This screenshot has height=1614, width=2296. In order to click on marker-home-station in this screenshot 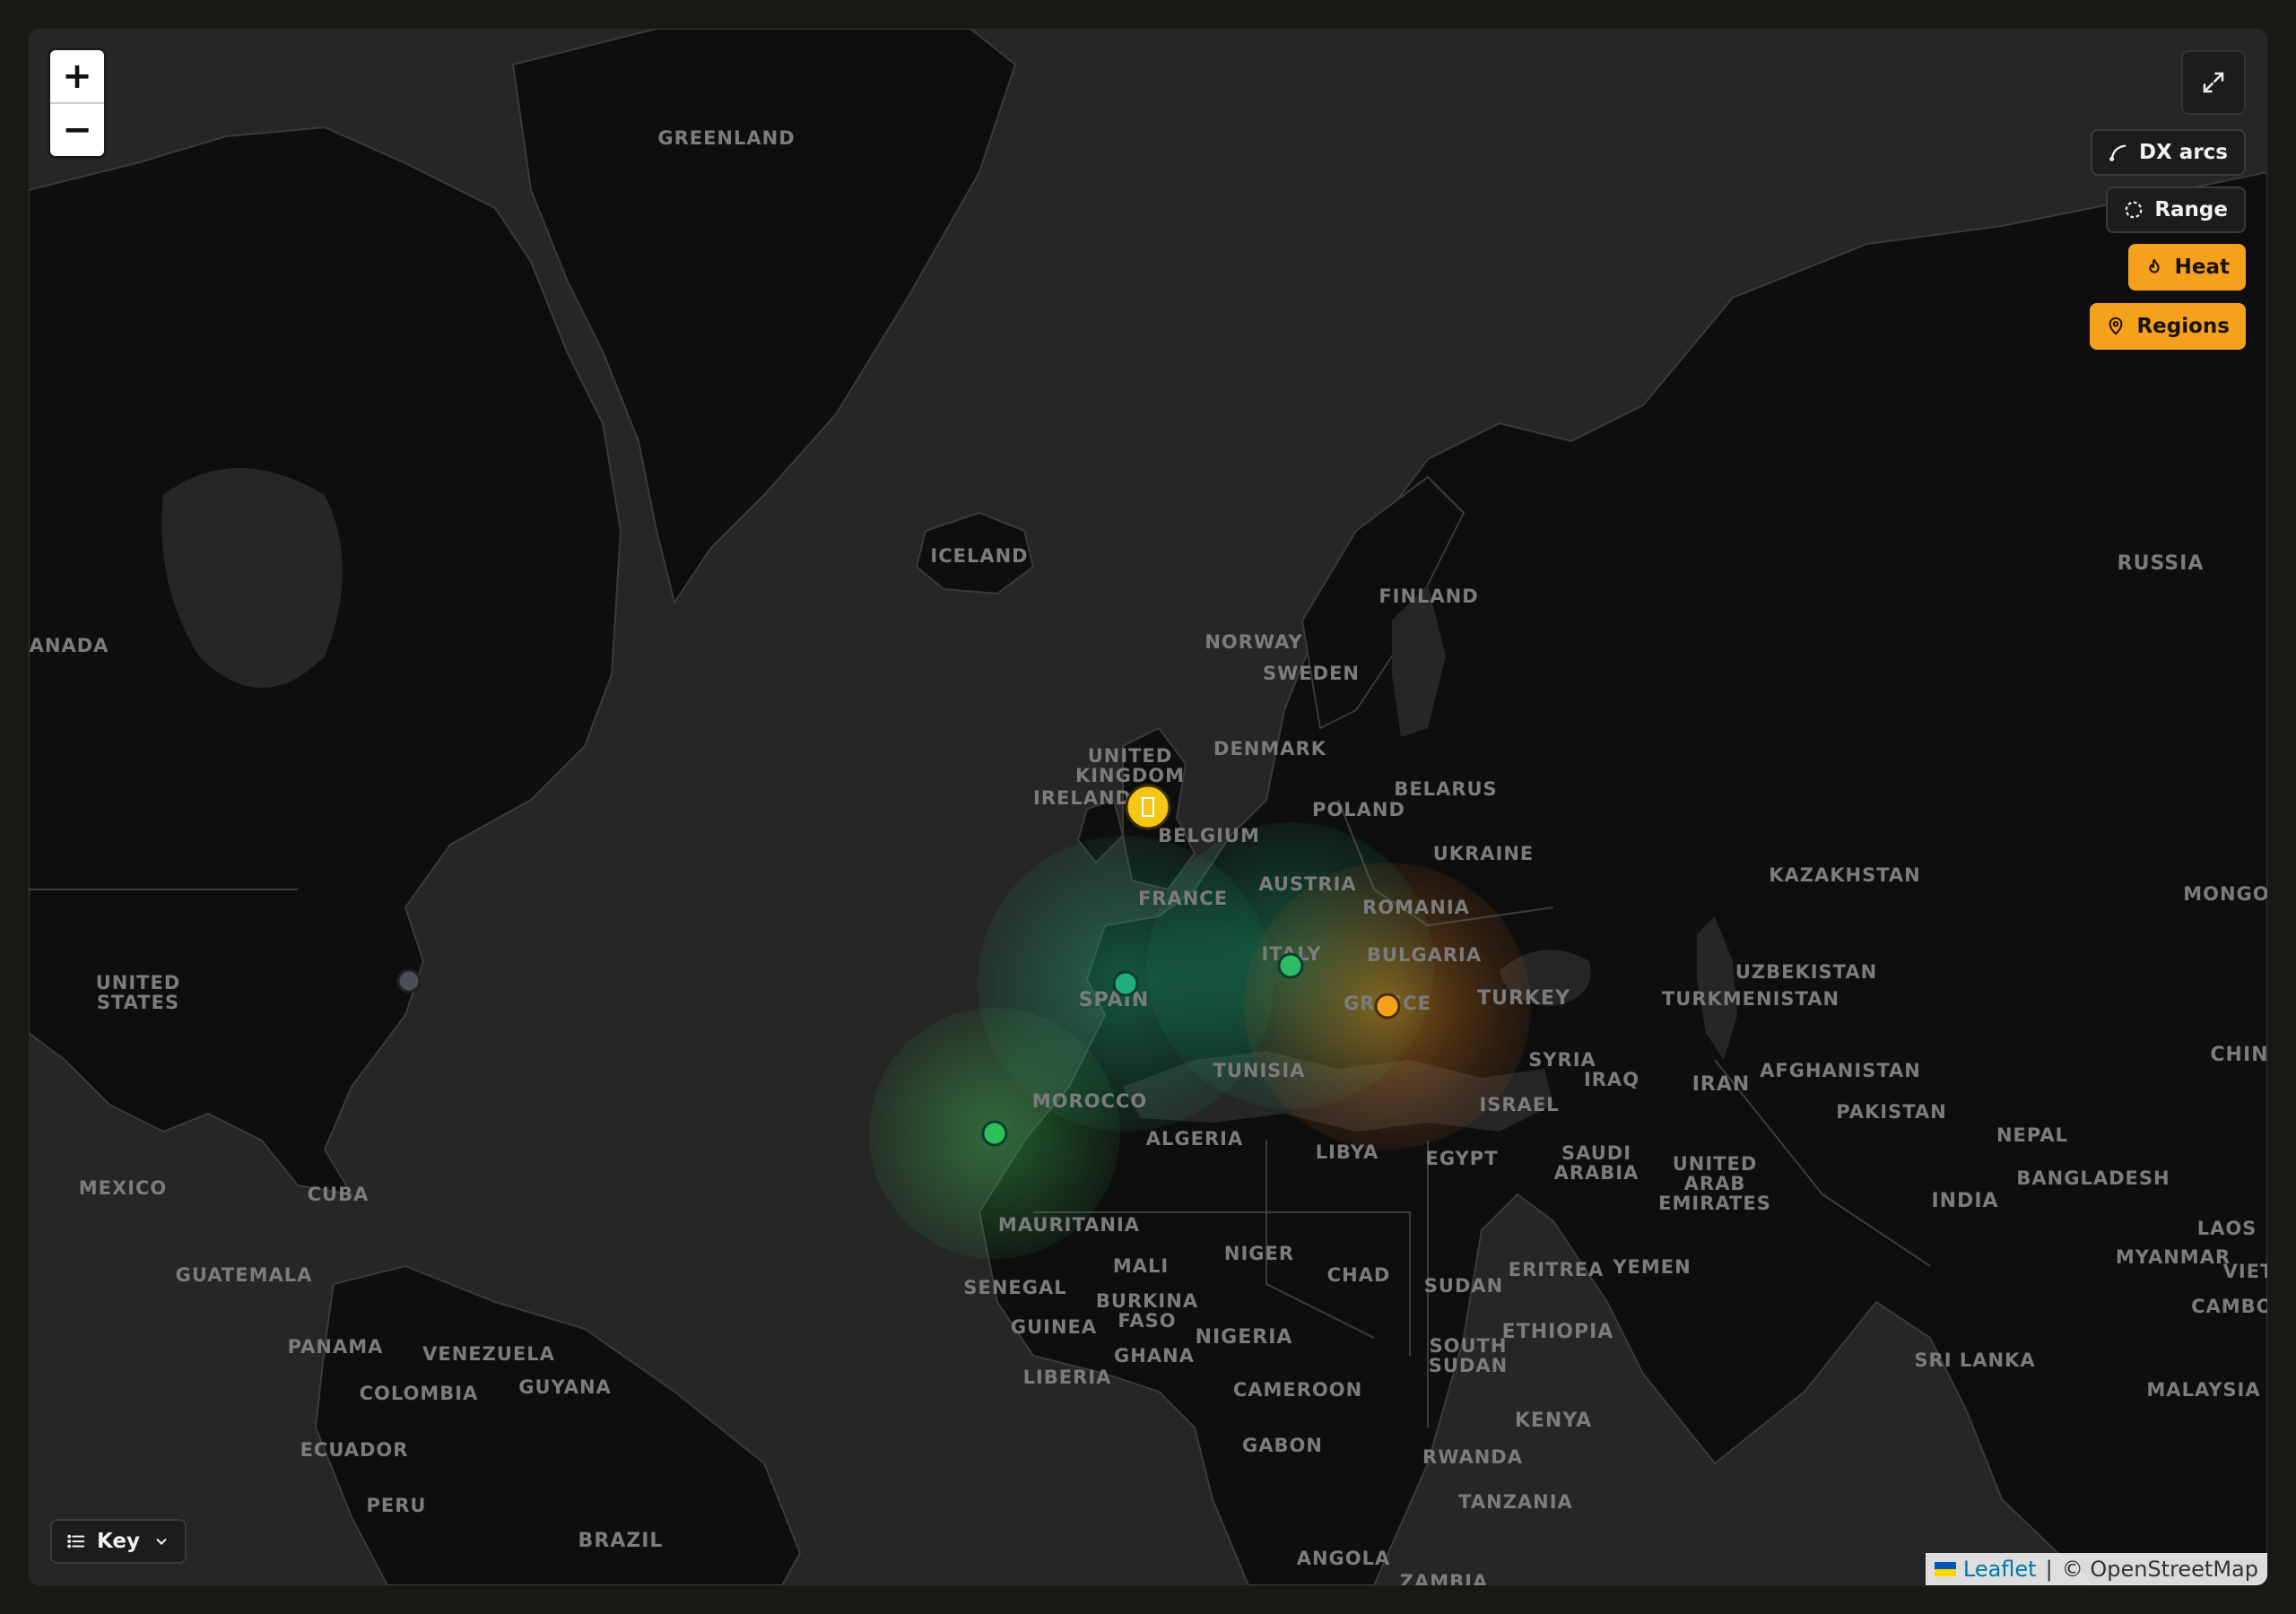, I will do `click(1148, 807)`.